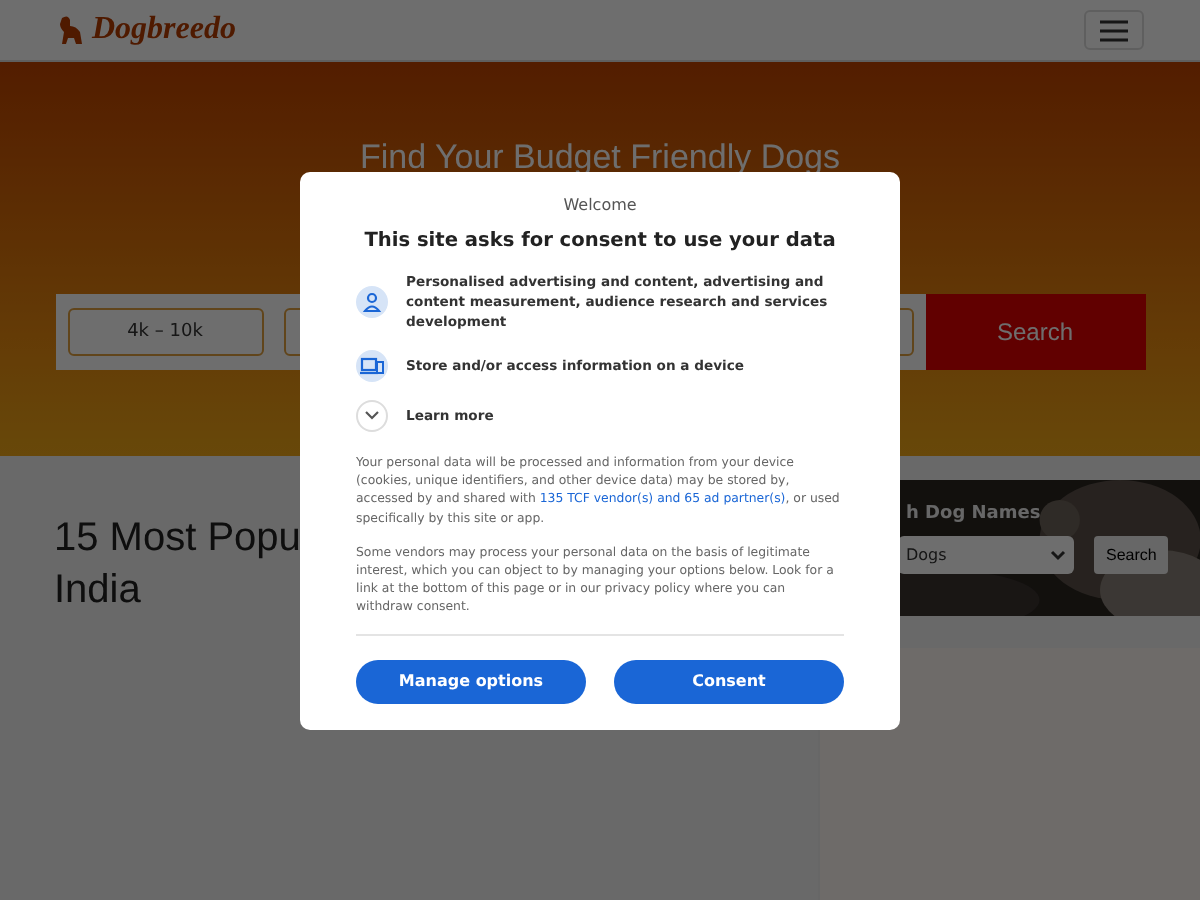 Image resolution: width=1200 pixels, height=900 pixels. I want to click on breed-select: Dogs, so click(986, 555).